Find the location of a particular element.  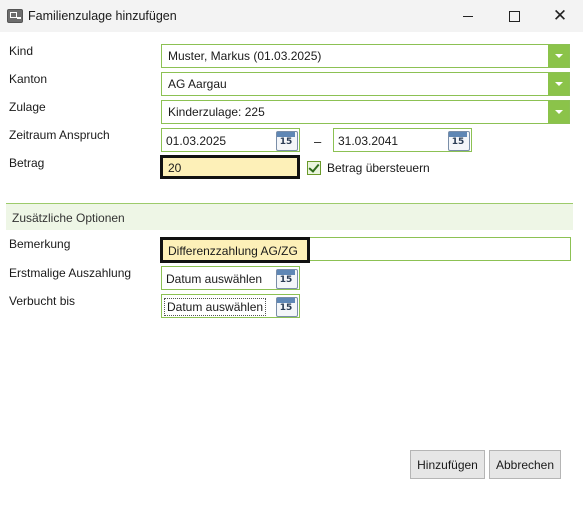

erstmalige-label: Erstmalige Auszahlung is located at coordinates (70, 273).